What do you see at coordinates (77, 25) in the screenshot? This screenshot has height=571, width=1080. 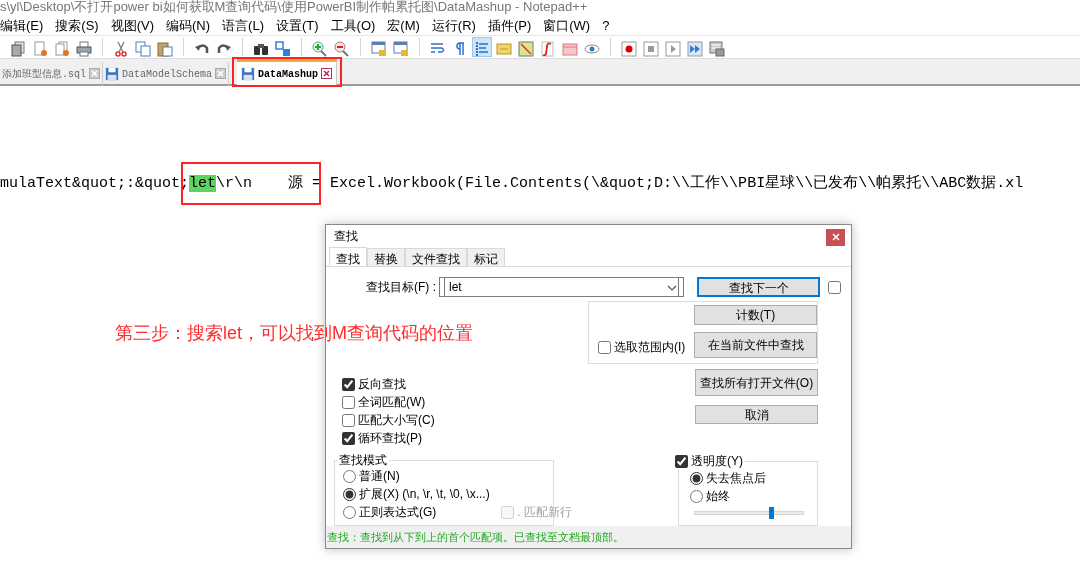 I see `menu-item: 搜索(S)` at bounding box center [77, 25].